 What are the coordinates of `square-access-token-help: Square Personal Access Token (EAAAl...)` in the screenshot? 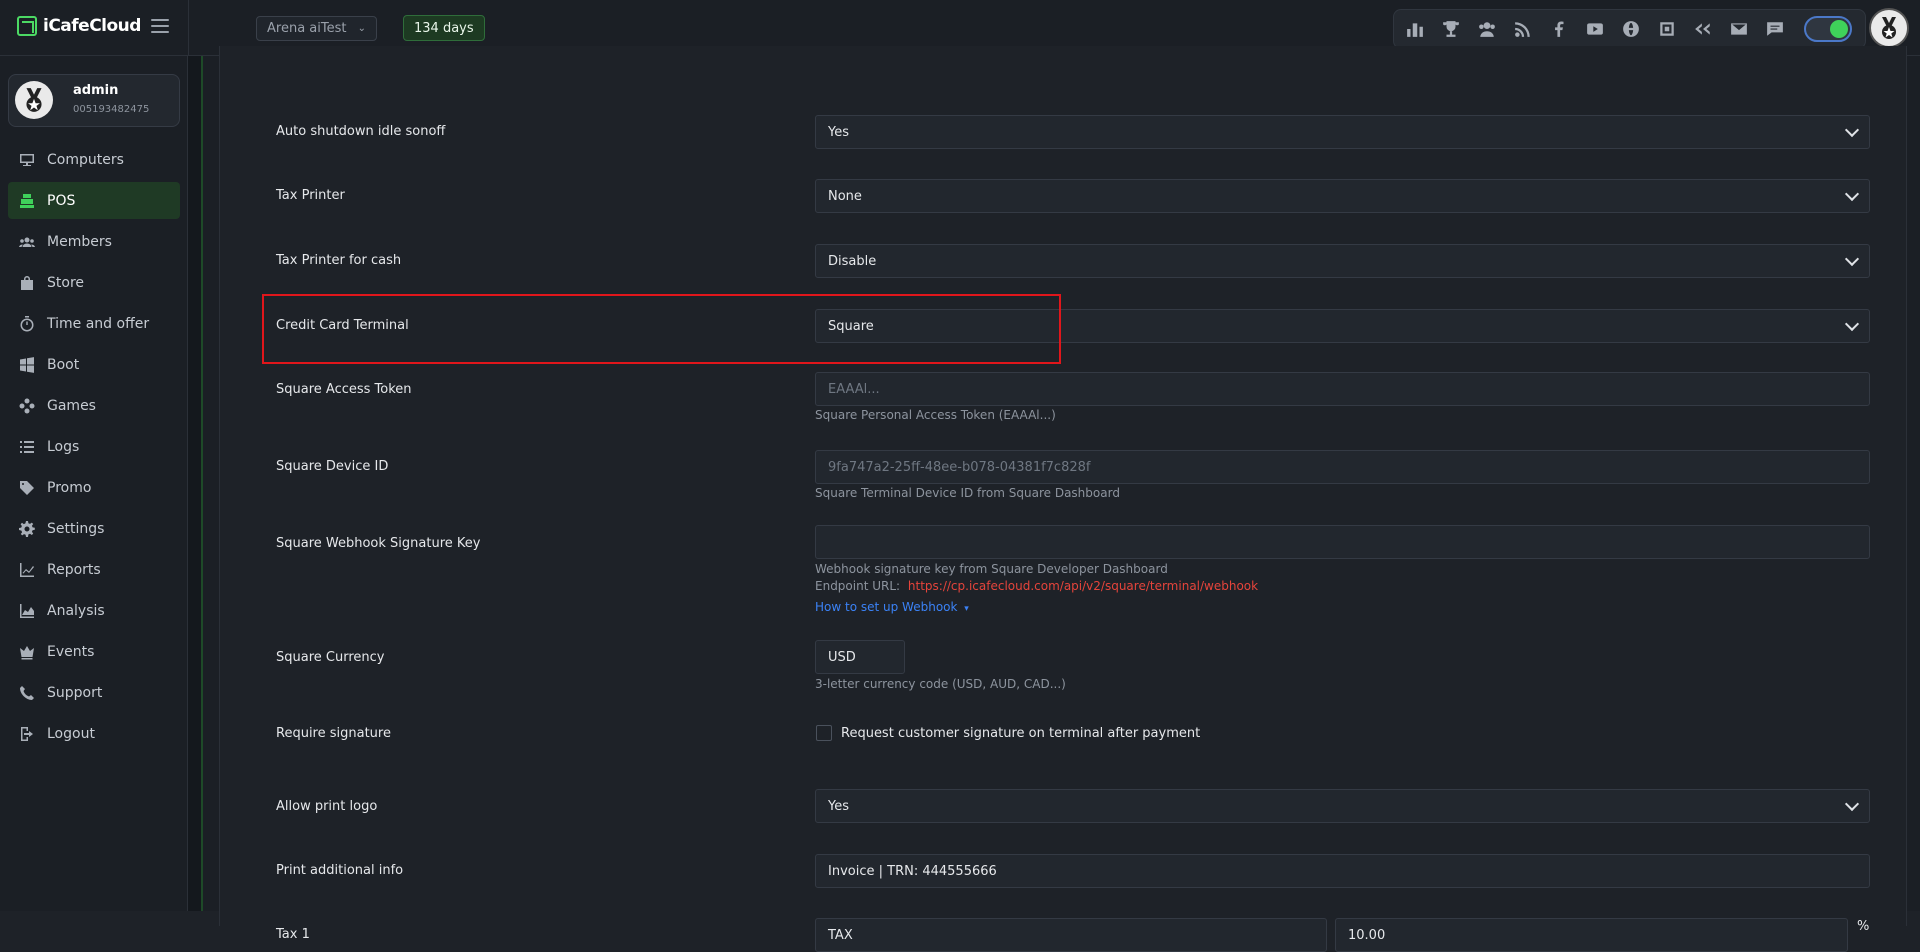 It's located at (935, 415).